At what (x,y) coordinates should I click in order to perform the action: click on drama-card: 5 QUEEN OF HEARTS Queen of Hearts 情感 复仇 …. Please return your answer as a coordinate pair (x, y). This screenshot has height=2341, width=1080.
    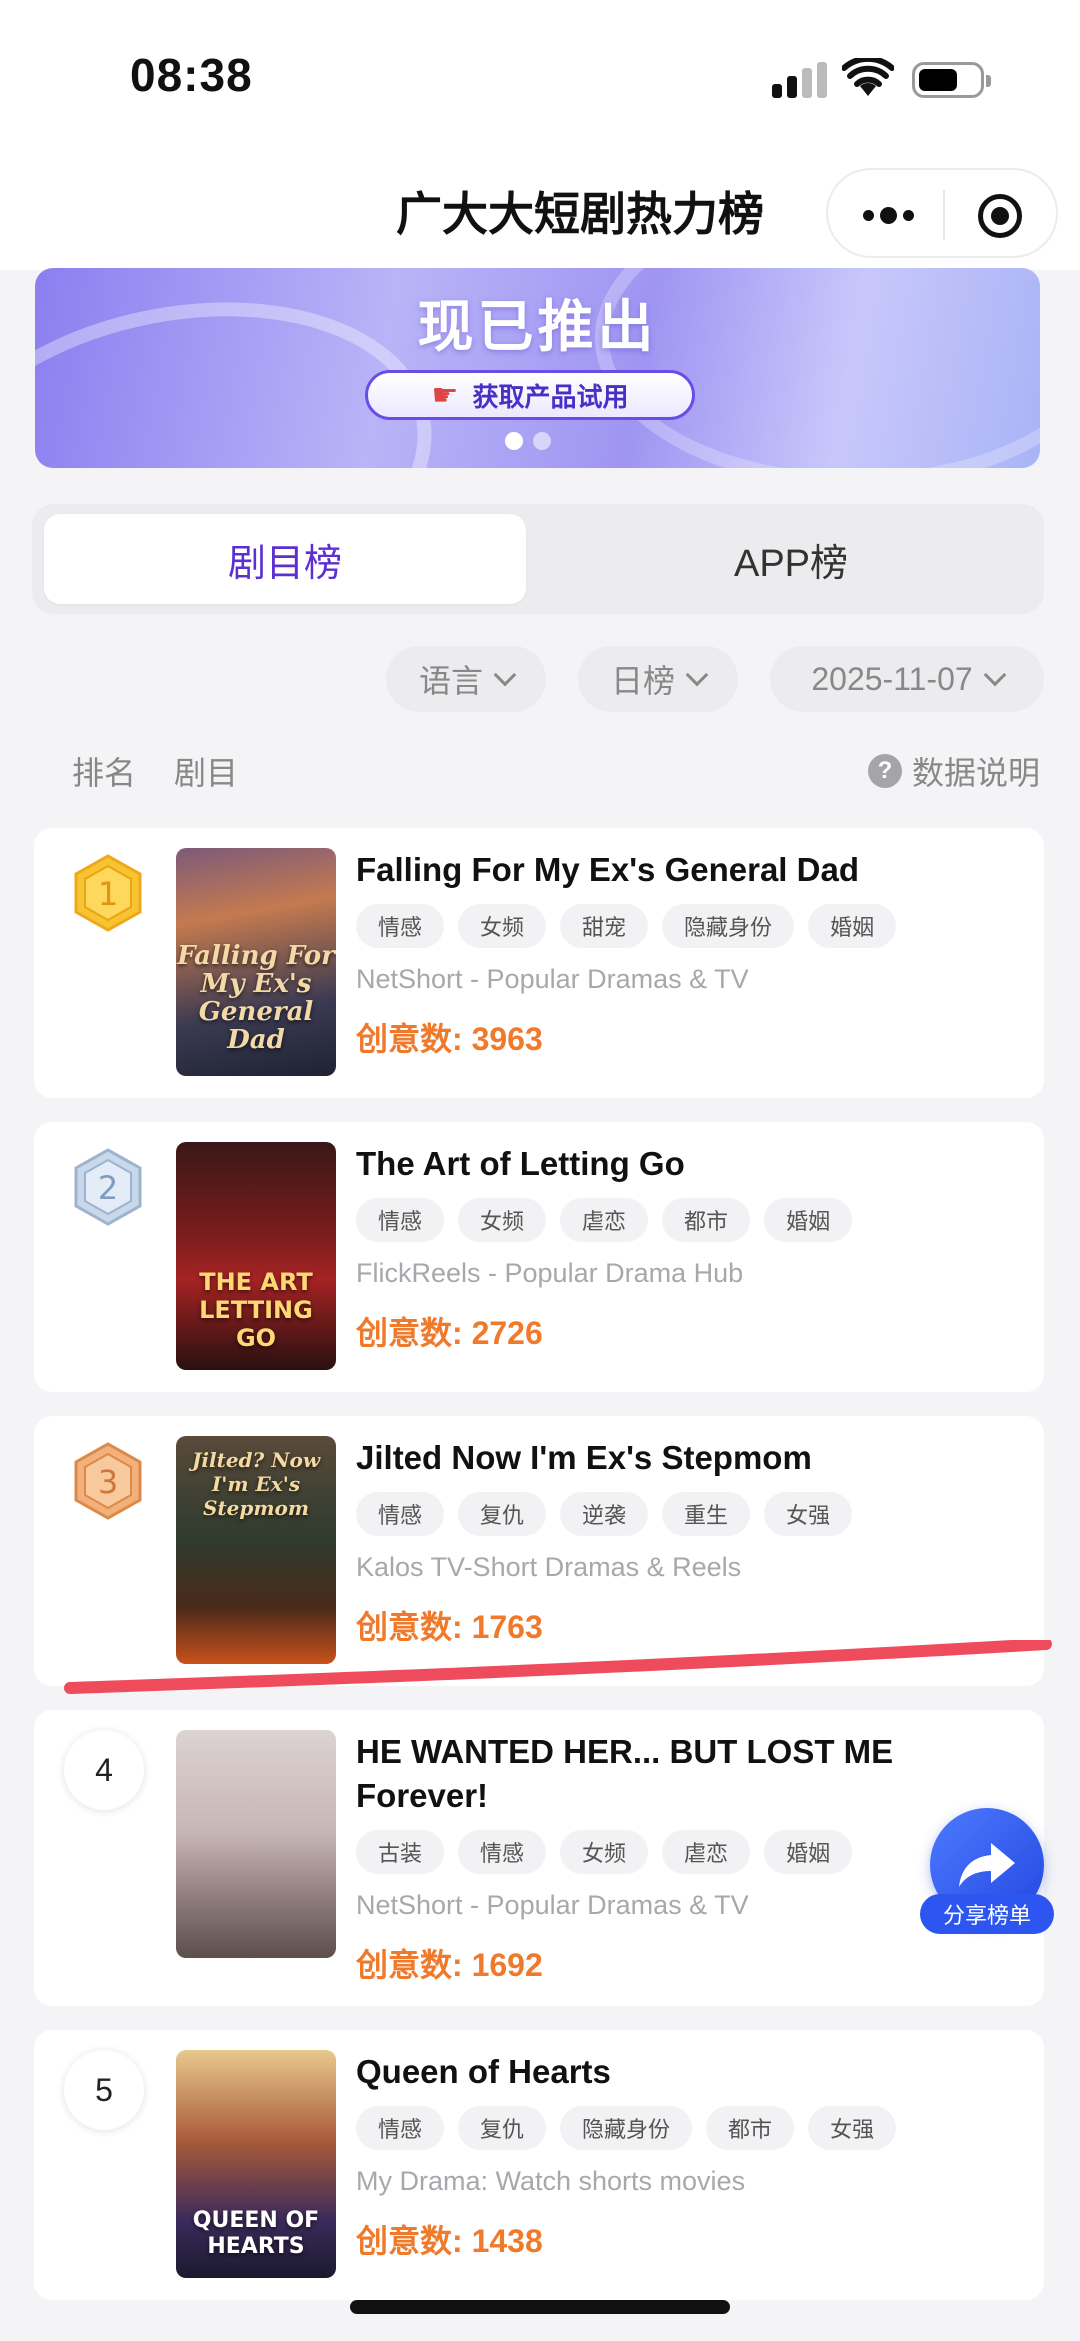
    Looking at the image, I should click on (539, 2165).